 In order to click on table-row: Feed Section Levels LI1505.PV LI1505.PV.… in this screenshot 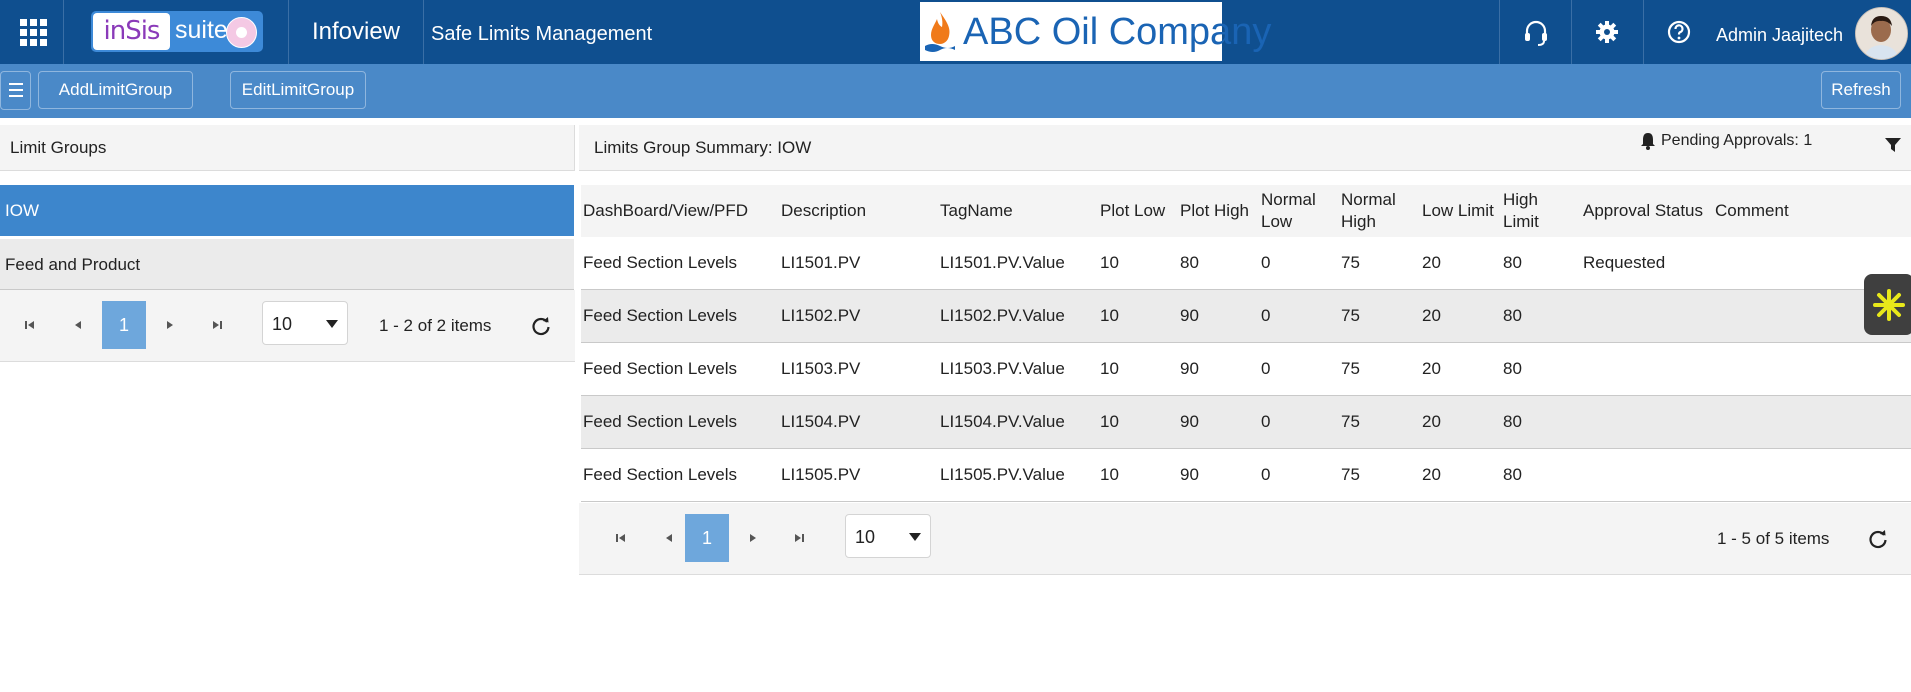, I will do `click(1246, 475)`.